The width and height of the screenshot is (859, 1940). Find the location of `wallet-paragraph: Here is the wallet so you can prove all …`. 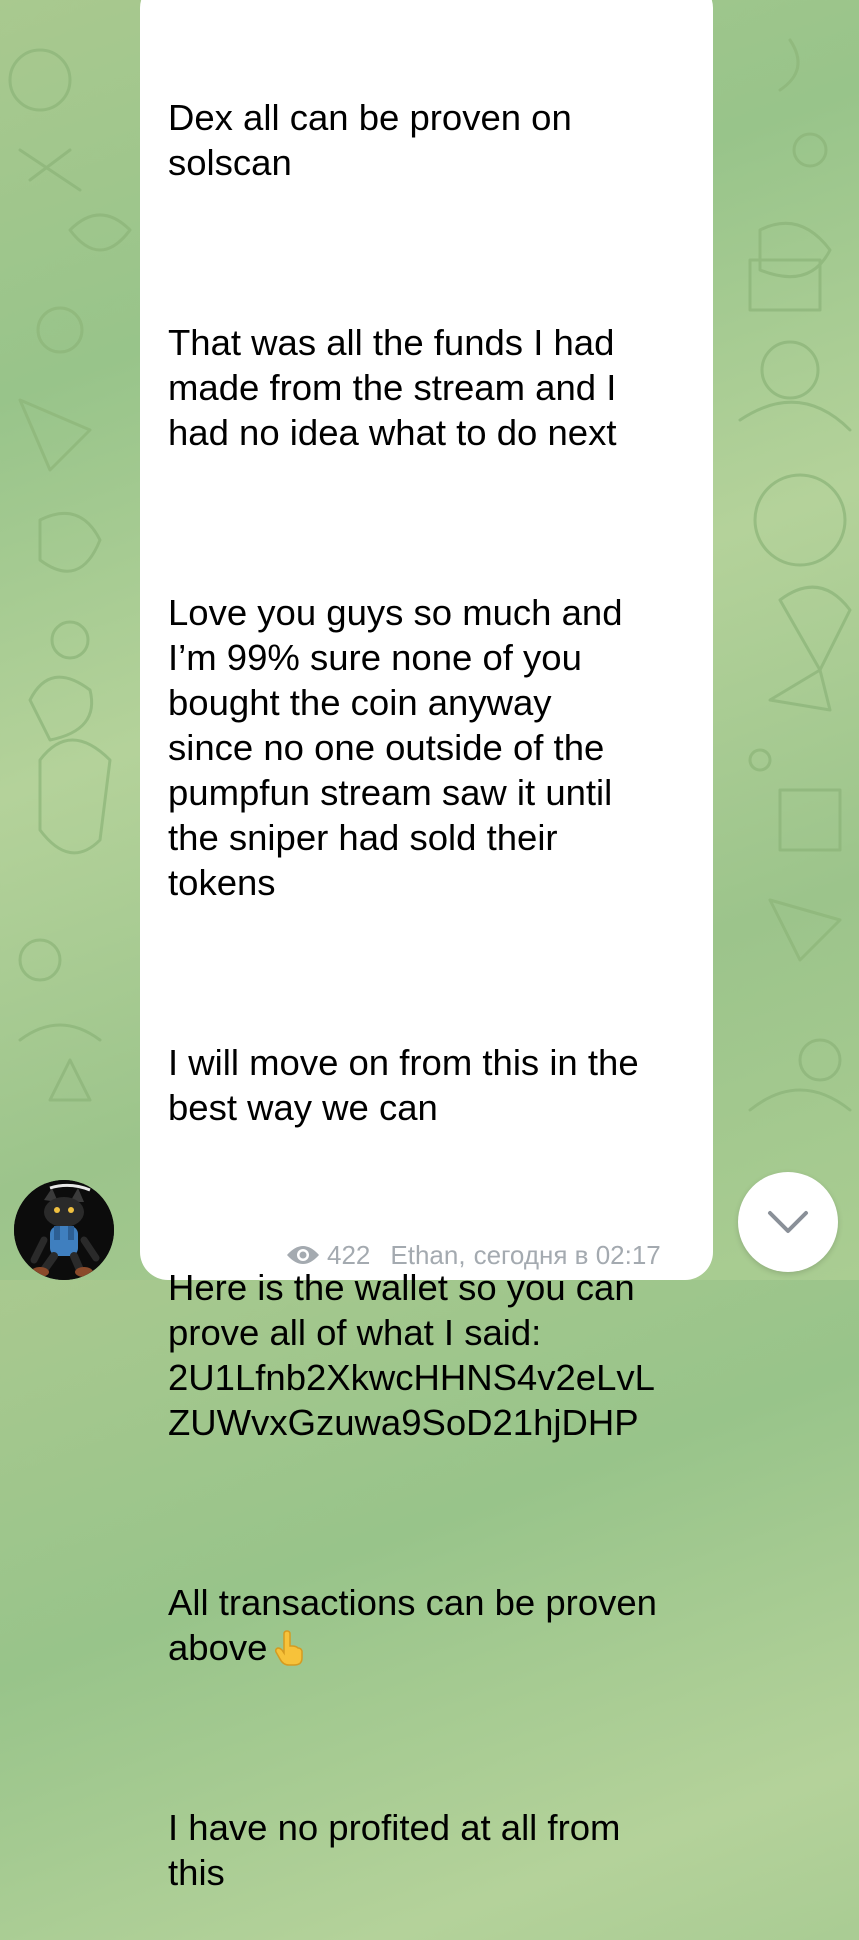

wallet-paragraph: Here is the wallet so you can prove all … is located at coordinates (411, 1355).